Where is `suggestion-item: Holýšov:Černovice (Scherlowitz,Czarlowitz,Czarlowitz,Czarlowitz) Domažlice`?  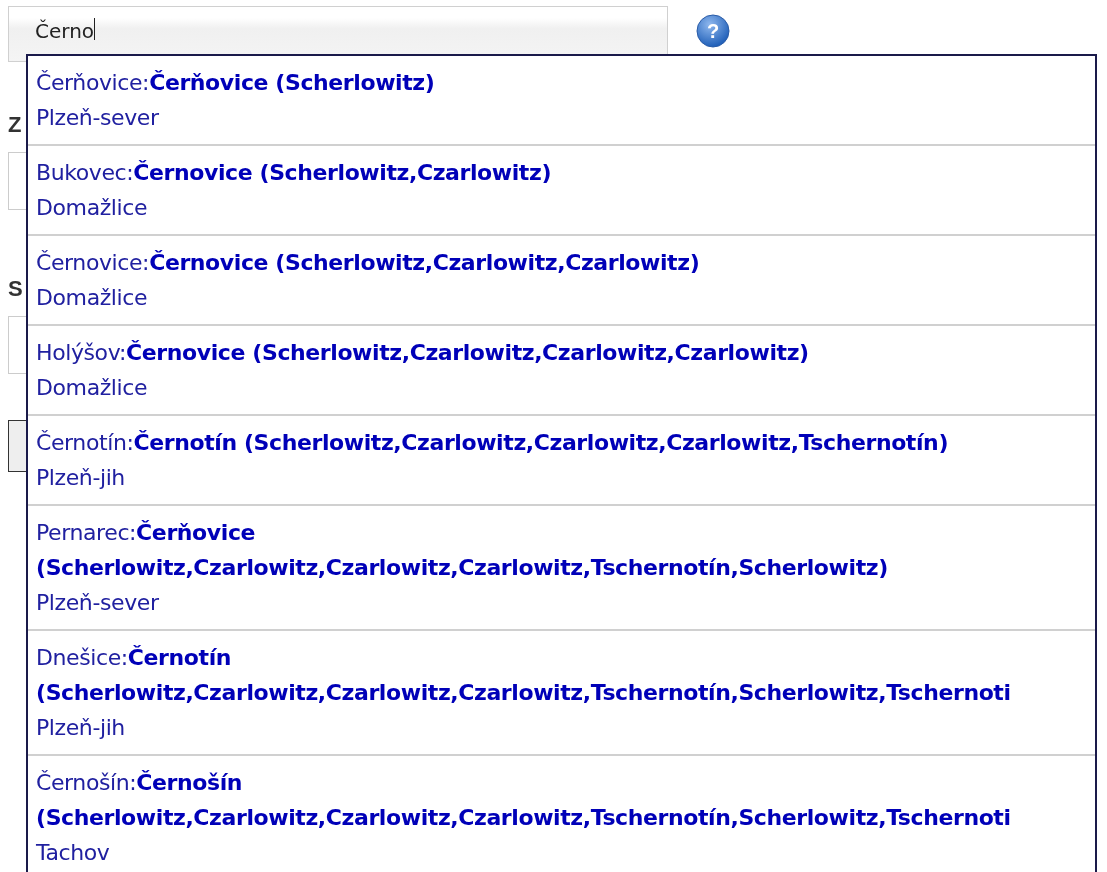 suggestion-item: Holýšov:Černovice (Scherlowitz,Czarlowitz,Czarlowitz,Czarlowitz) Domažlice is located at coordinates (561, 371).